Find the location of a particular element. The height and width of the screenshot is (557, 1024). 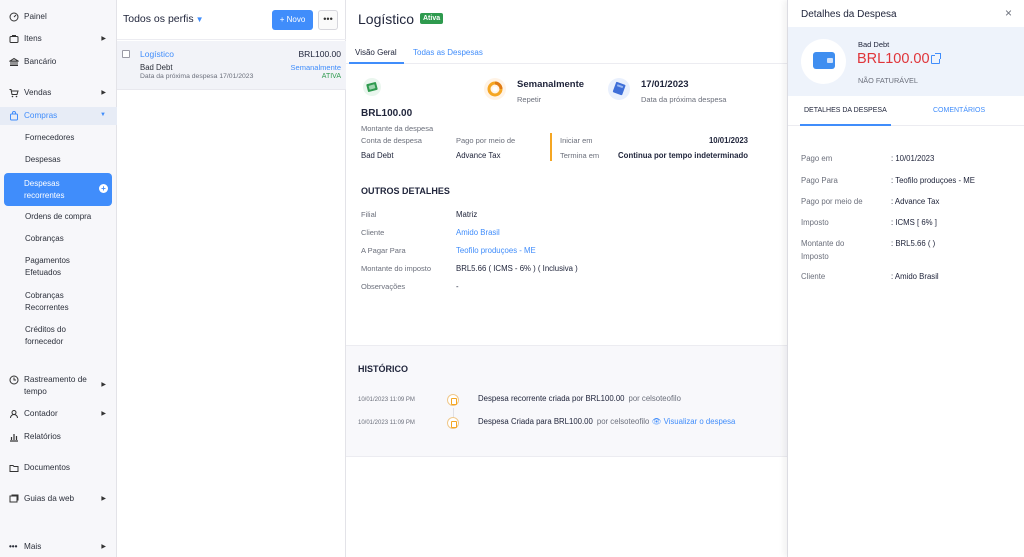

panel-category: Bad Debt is located at coordinates (874, 44).